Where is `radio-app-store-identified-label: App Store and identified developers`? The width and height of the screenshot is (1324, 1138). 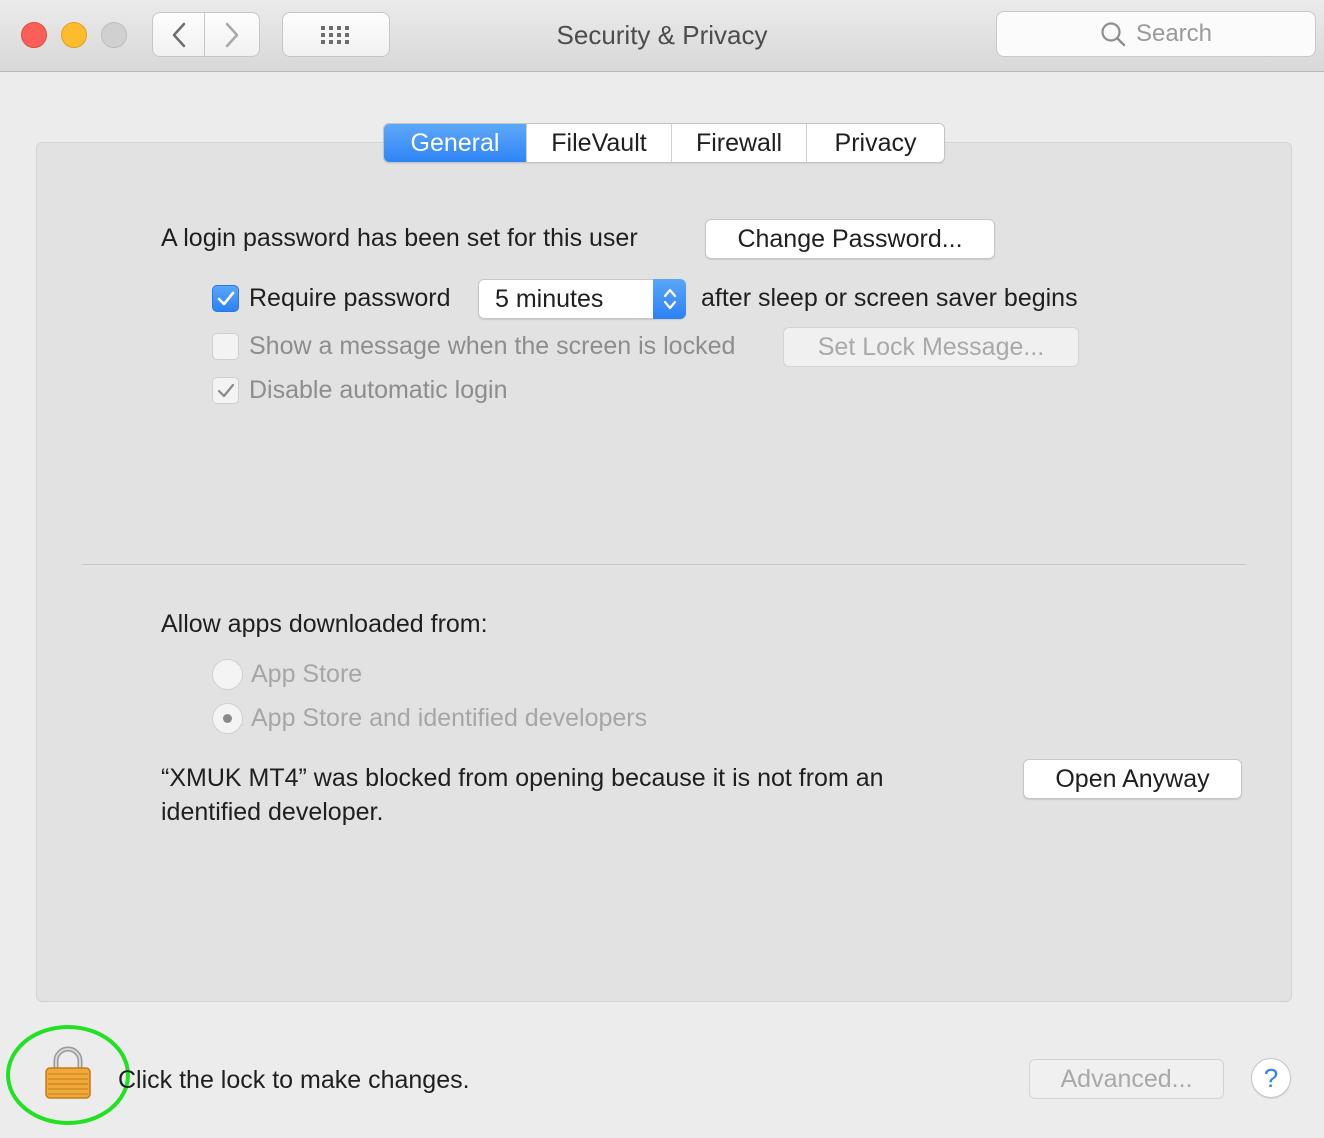 radio-app-store-identified-label: App Store and identified developers is located at coordinates (449, 718).